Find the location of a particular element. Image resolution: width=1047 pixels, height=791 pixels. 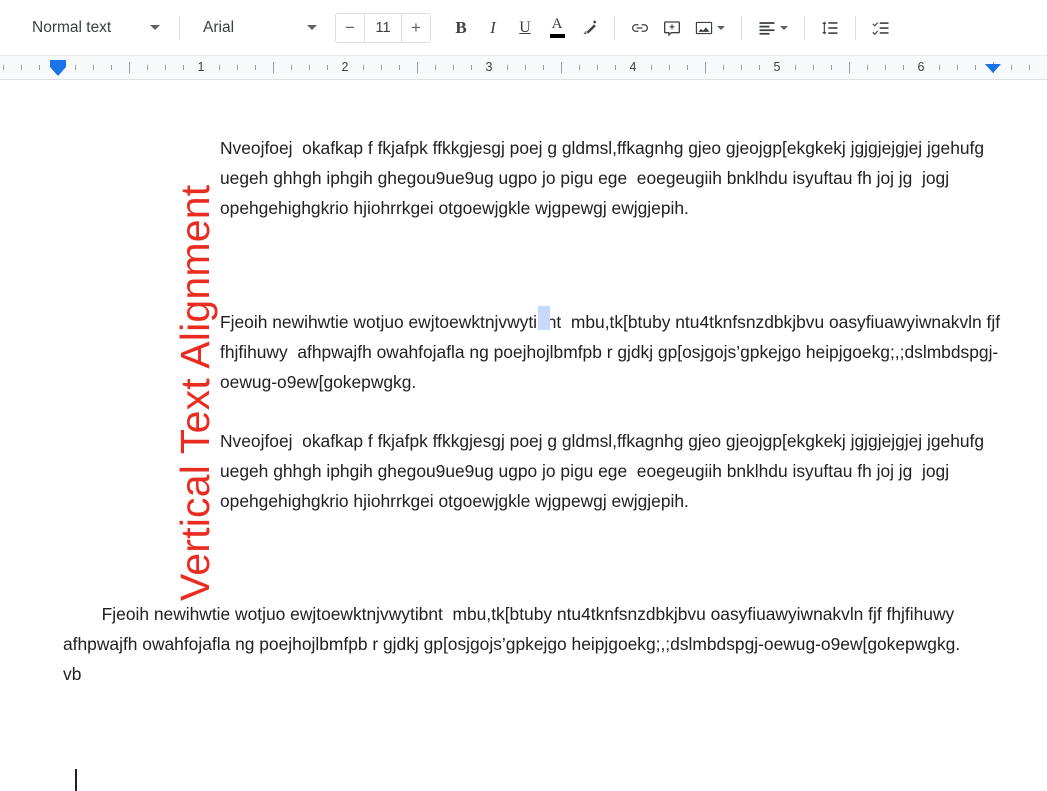

ruler-number: 5 is located at coordinates (777, 67).